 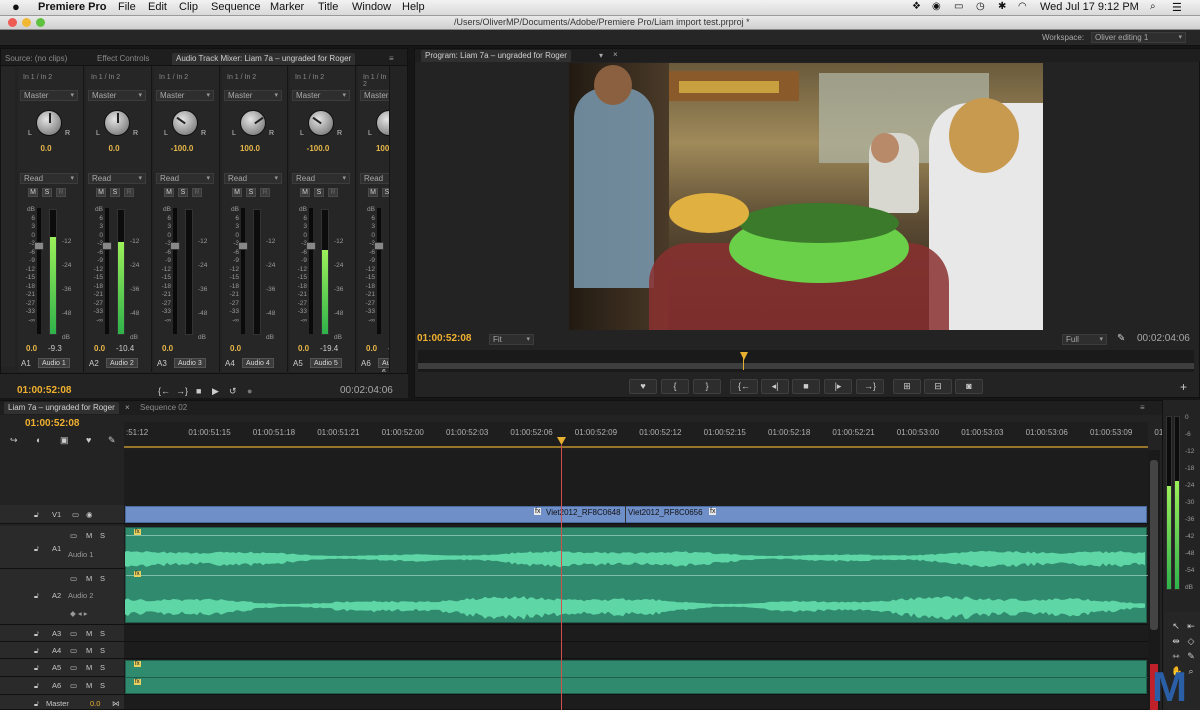 I want to click on a4-toggle-icon: ▭, so click(x=73, y=650).